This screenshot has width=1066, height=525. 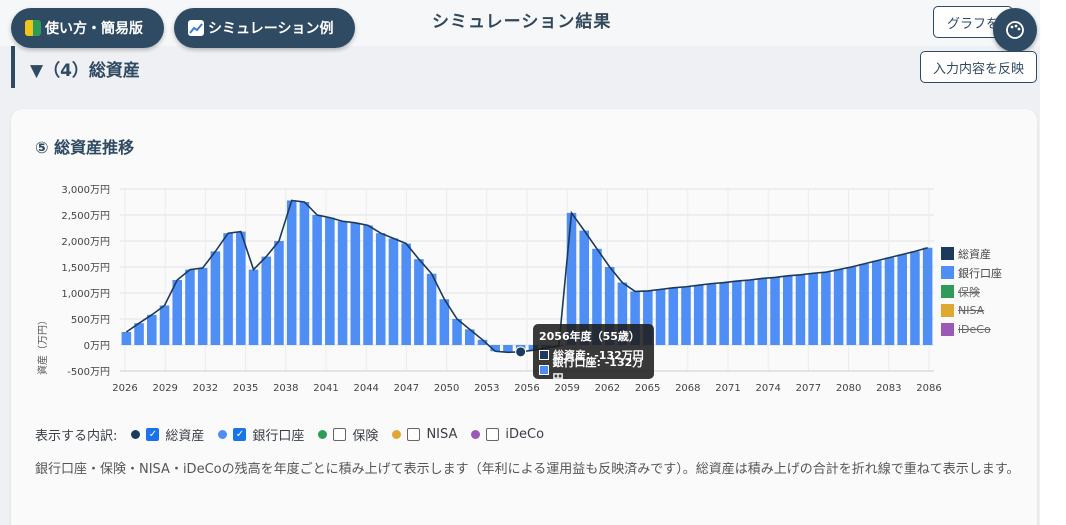 I want to click on series-toggles: 表示する内訳: ✓ 総資産 ✓ 銀行口座 保険 NISA iDeCo, so click(x=293, y=434).